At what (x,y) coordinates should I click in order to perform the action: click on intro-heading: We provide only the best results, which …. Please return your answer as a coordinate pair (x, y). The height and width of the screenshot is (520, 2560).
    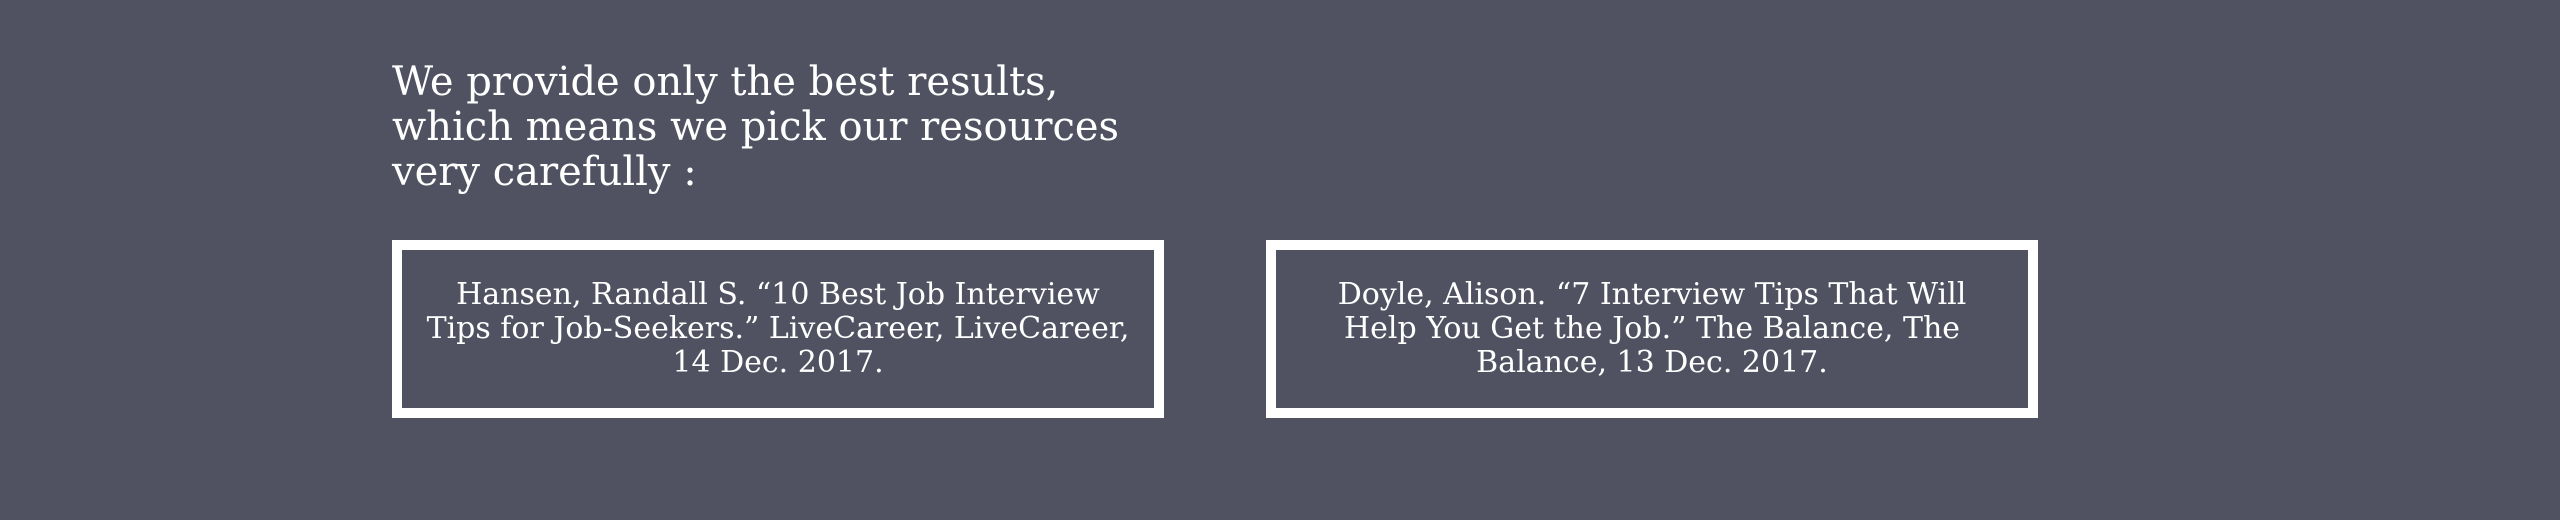
    Looking at the image, I should click on (756, 127).